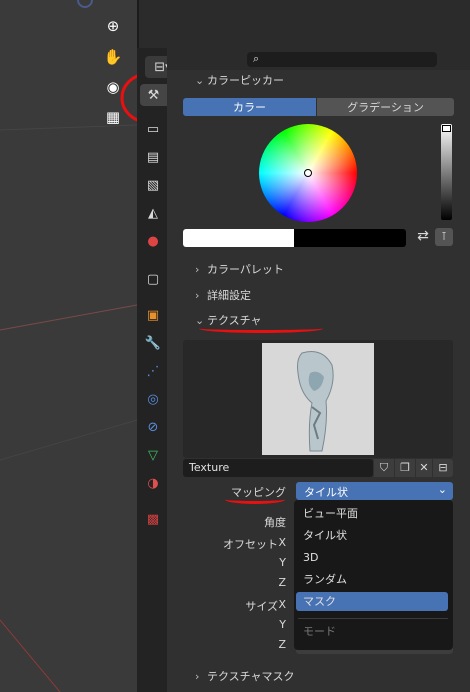 This screenshot has height=692, width=470. Describe the element at coordinates (153, 455) in the screenshot. I see `tab-data: ▽` at that location.